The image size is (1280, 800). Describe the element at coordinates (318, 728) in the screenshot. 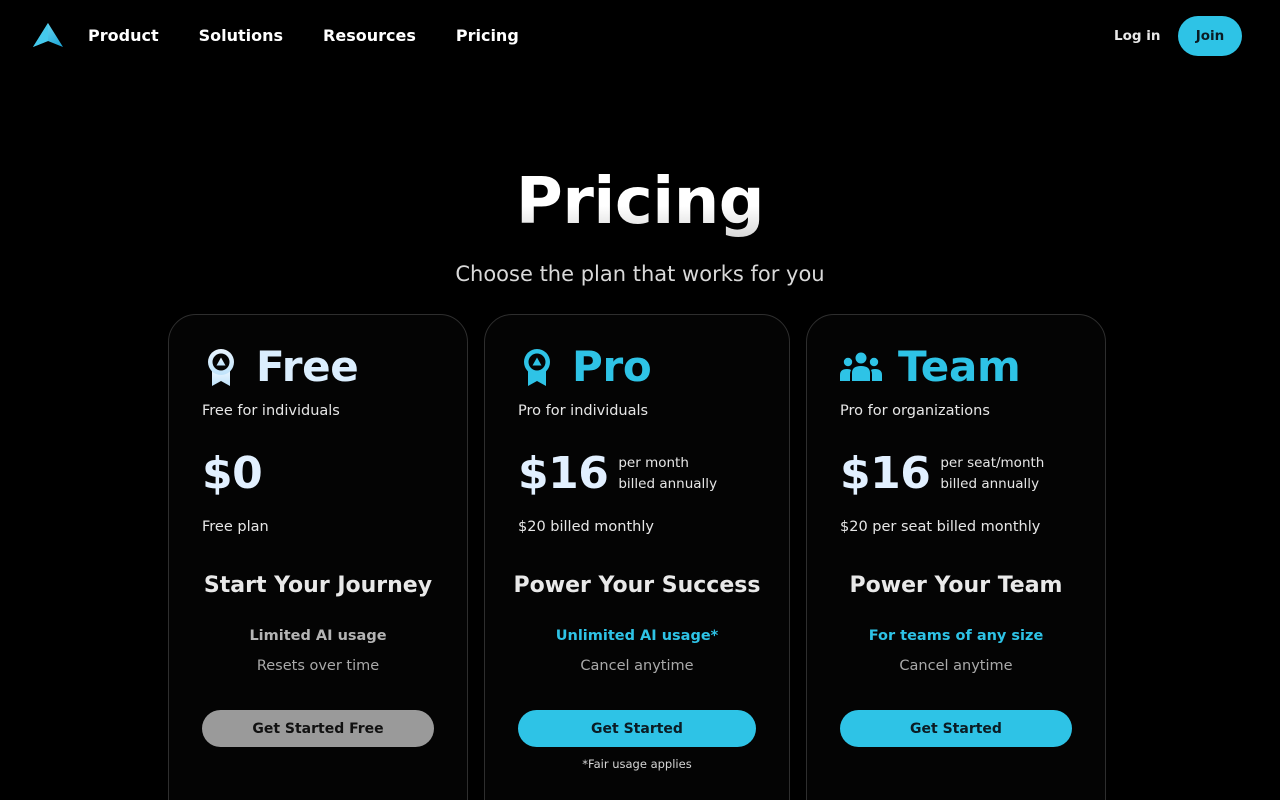

I see `get-started-free-button: Get Started Free` at that location.